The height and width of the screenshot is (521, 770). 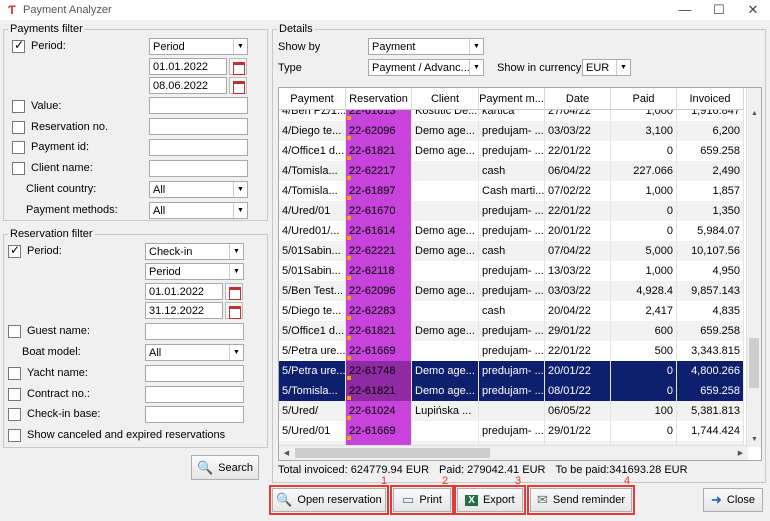 What do you see at coordinates (184, 291) in the screenshot?
I see `rf-date-from: 01.01.2022` at bounding box center [184, 291].